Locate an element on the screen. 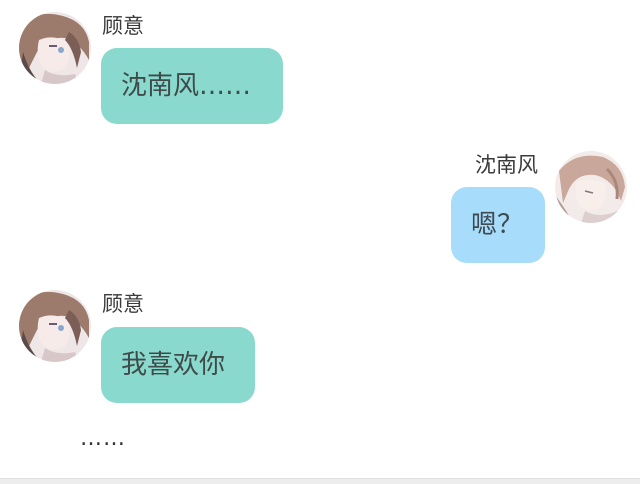 Image resolution: width=640 pixels, height=484 pixels. message-bubble-3: 我喜欢你 is located at coordinates (178, 365).